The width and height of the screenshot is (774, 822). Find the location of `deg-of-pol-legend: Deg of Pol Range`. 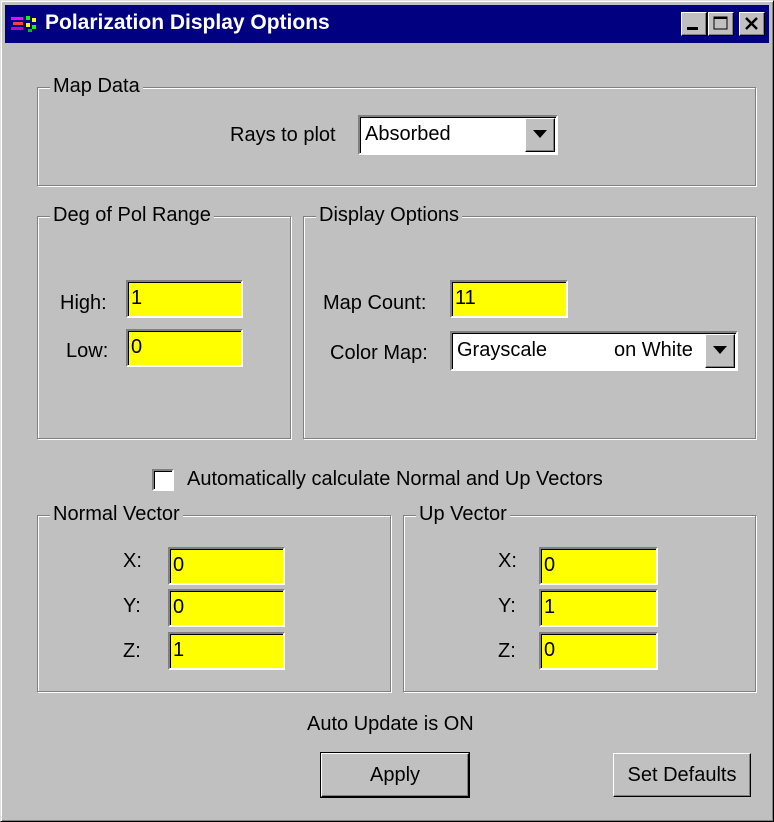

deg-of-pol-legend: Deg of Pol Range is located at coordinates (132, 215).